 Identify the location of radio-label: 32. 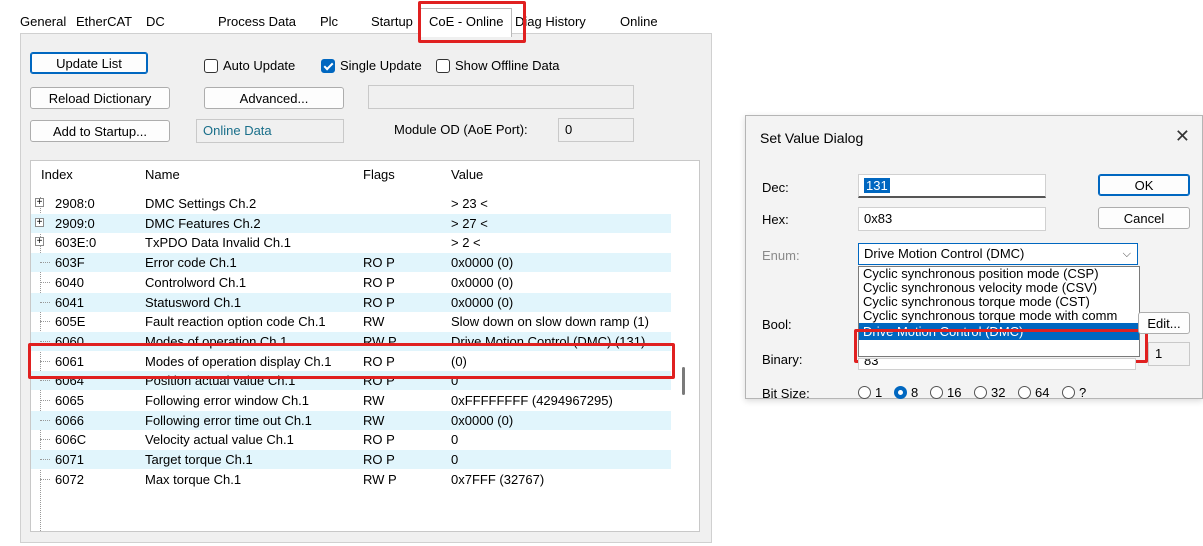
(998, 392).